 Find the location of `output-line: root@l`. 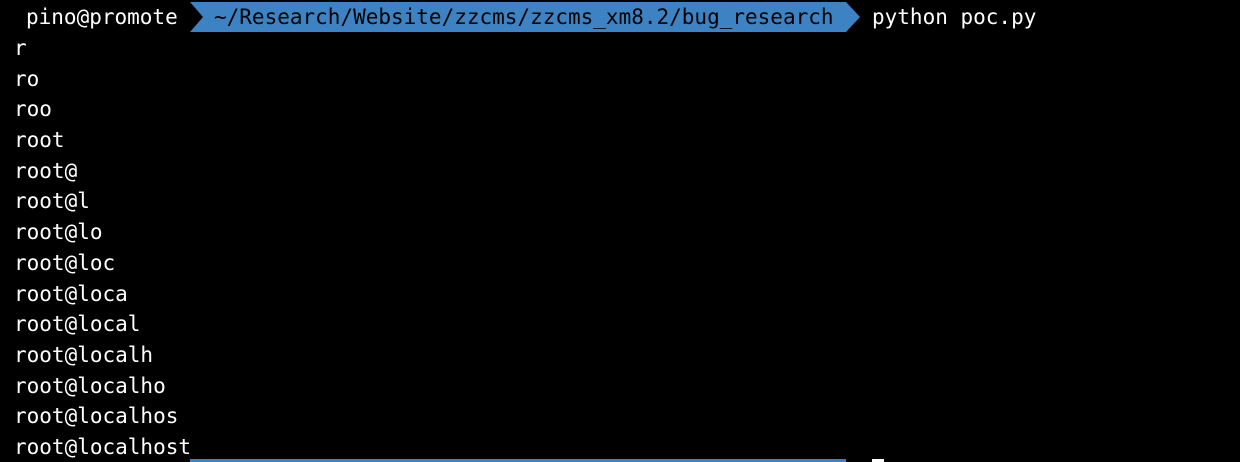

output-line: root@l is located at coordinates (52, 201).